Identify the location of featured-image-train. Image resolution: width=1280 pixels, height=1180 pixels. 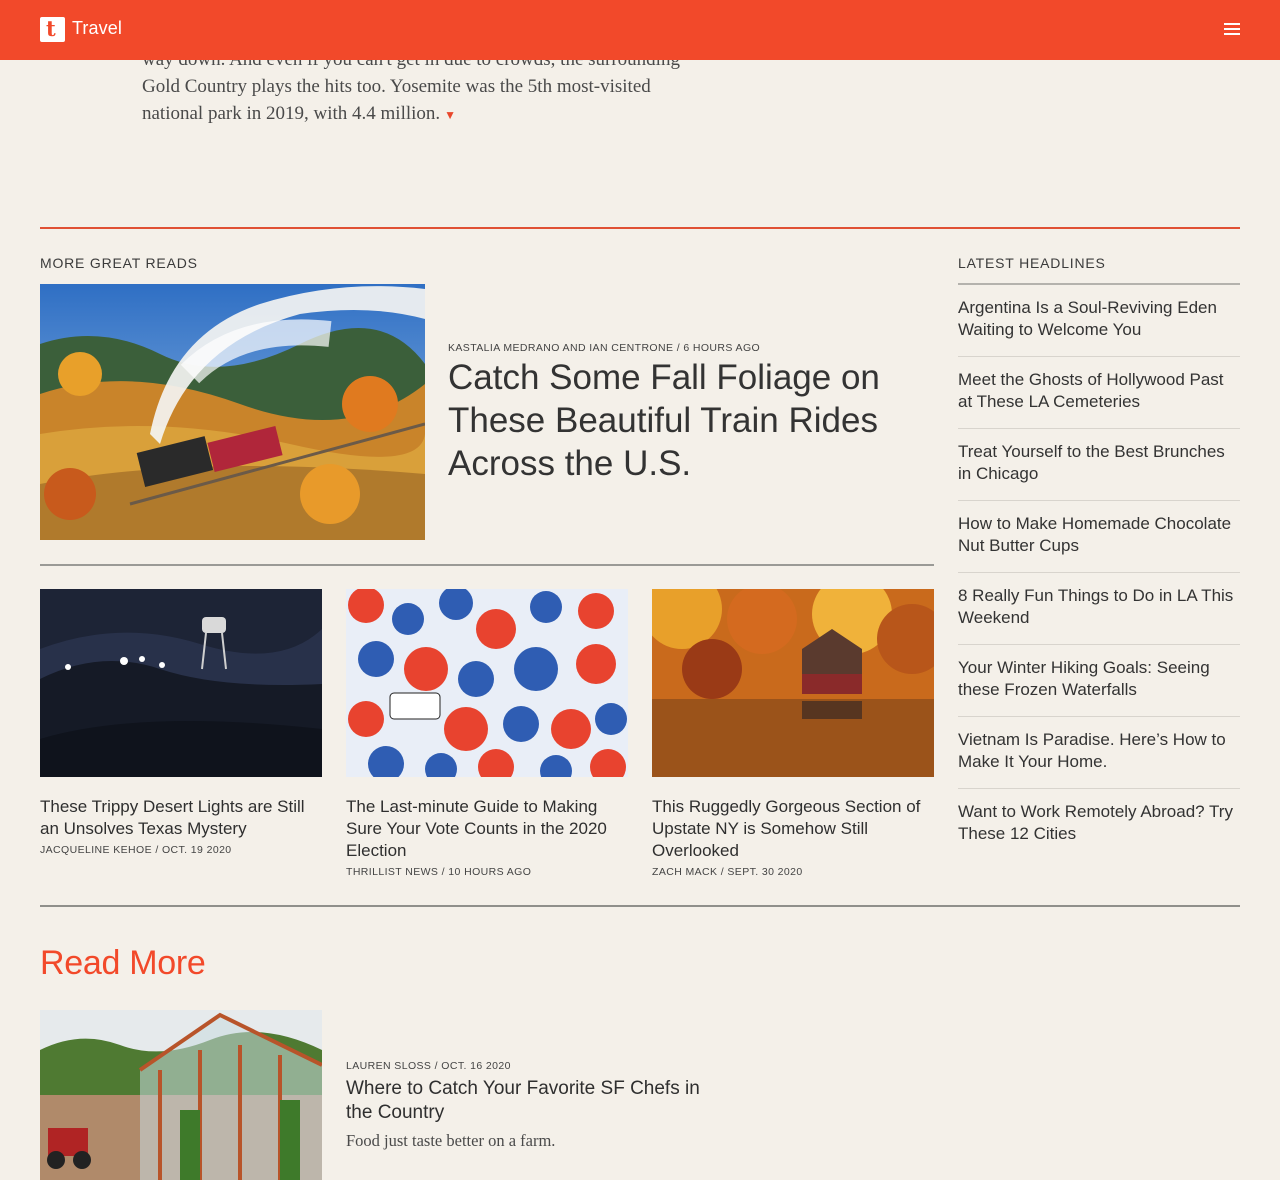
(232, 412).